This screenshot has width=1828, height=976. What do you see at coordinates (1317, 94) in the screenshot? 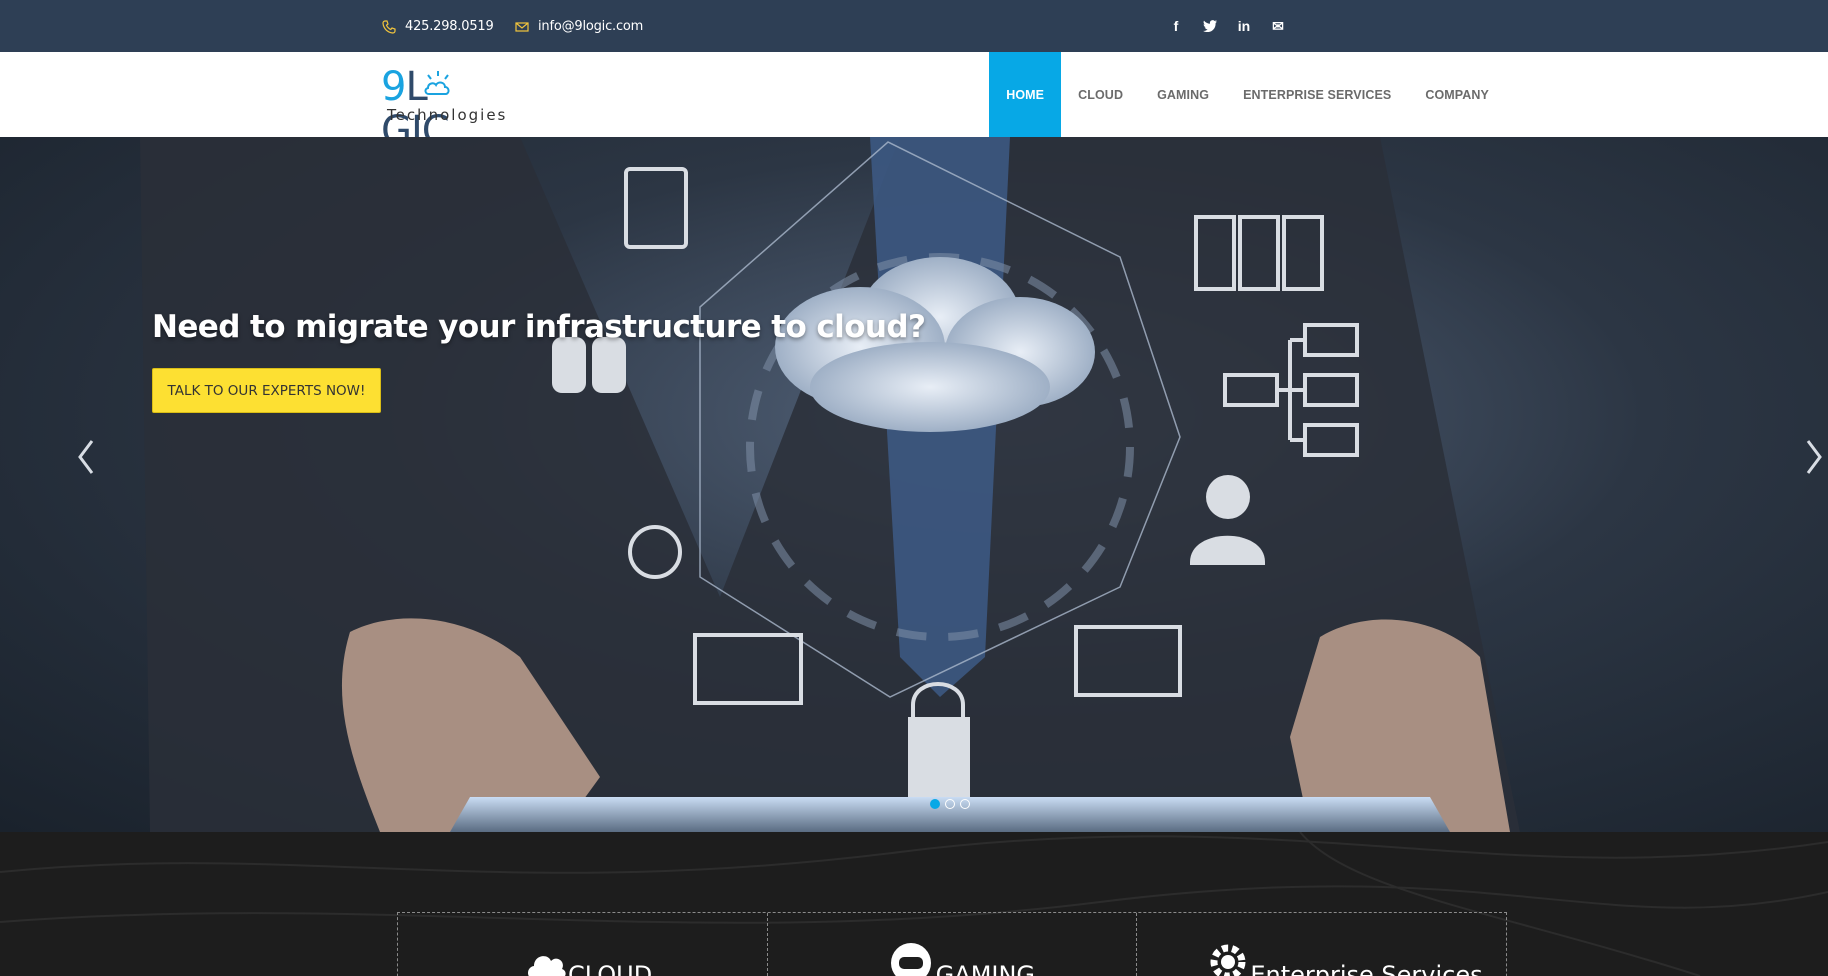
I see `nav-enterprise-services: ENTERPRISE SERVICES` at bounding box center [1317, 94].